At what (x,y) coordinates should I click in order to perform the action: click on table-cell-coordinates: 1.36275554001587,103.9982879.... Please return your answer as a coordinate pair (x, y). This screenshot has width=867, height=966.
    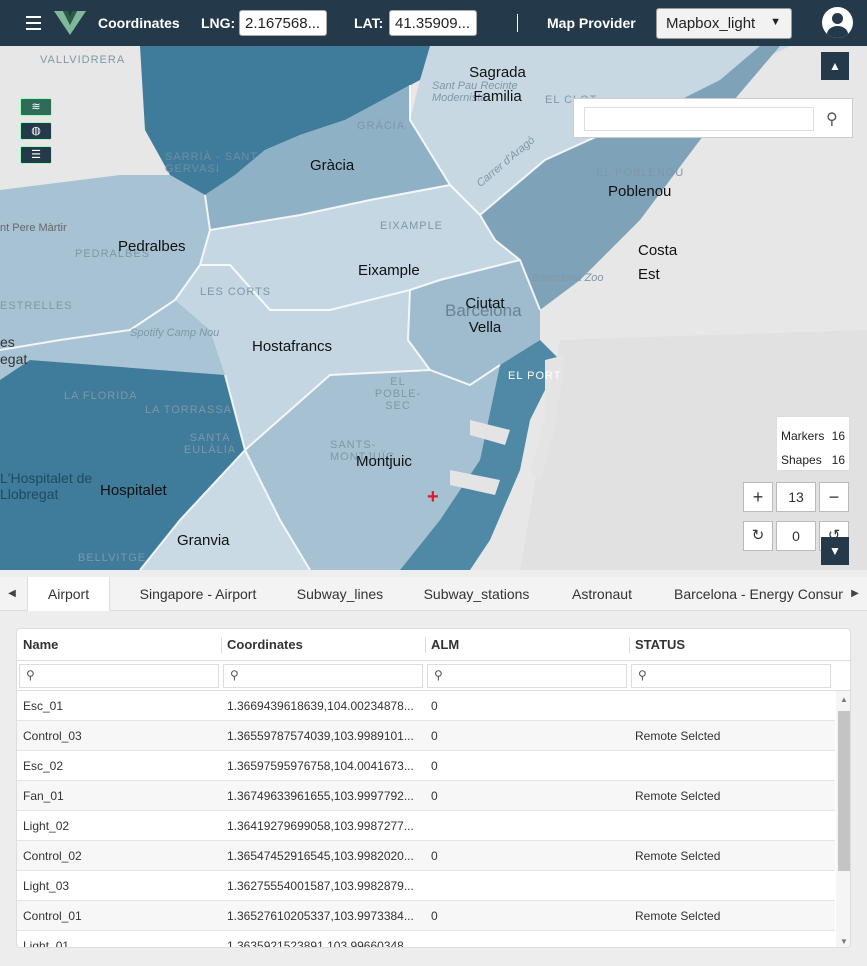
    Looking at the image, I should click on (320, 886).